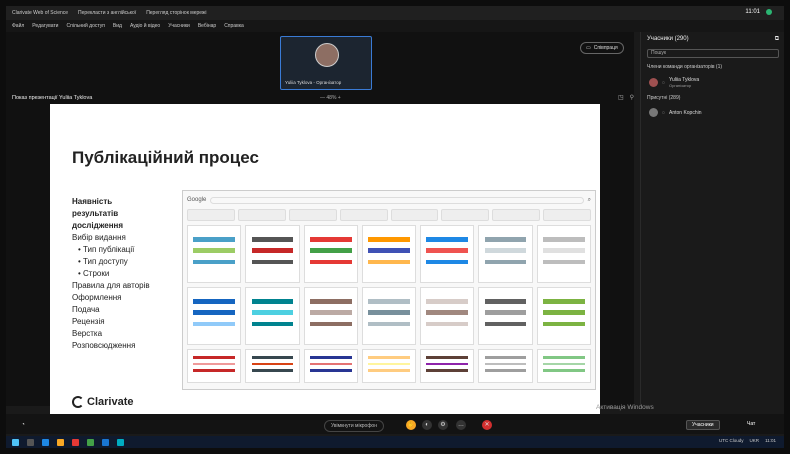 The width and height of the screenshot is (790, 454). I want to click on chat-button: Чат, so click(751, 424).